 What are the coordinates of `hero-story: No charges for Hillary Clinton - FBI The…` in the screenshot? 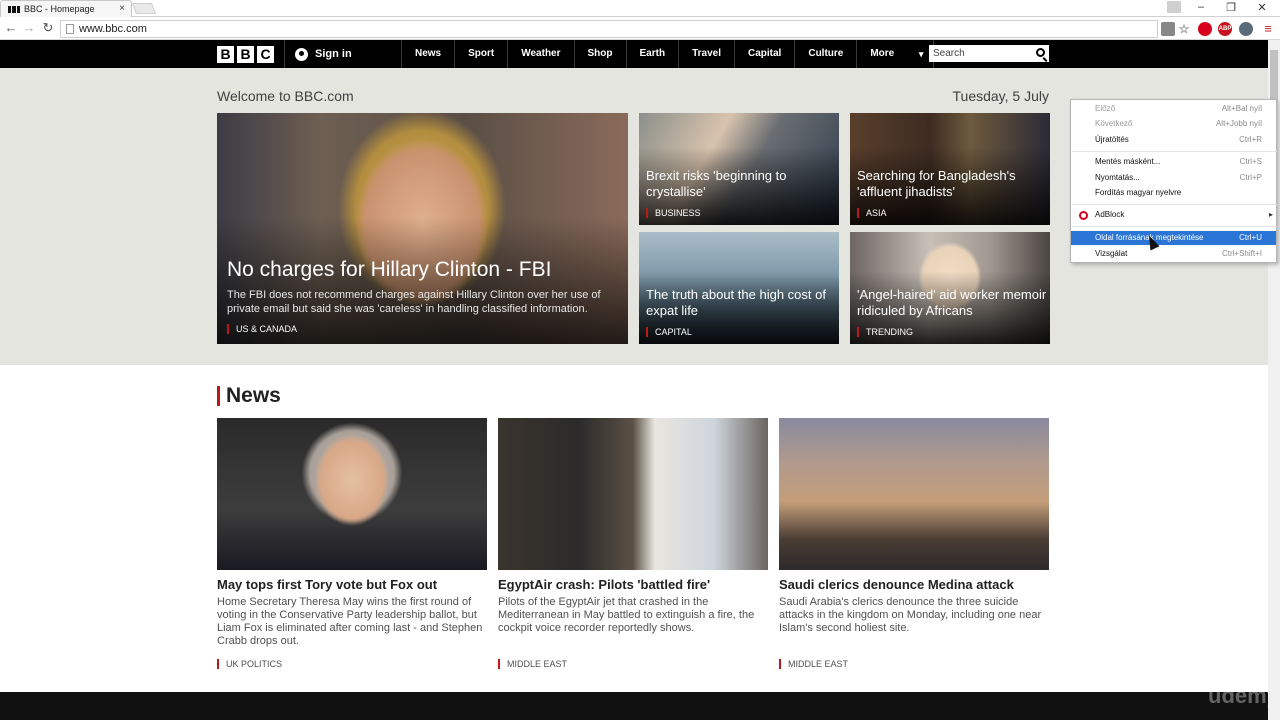 It's located at (422, 228).